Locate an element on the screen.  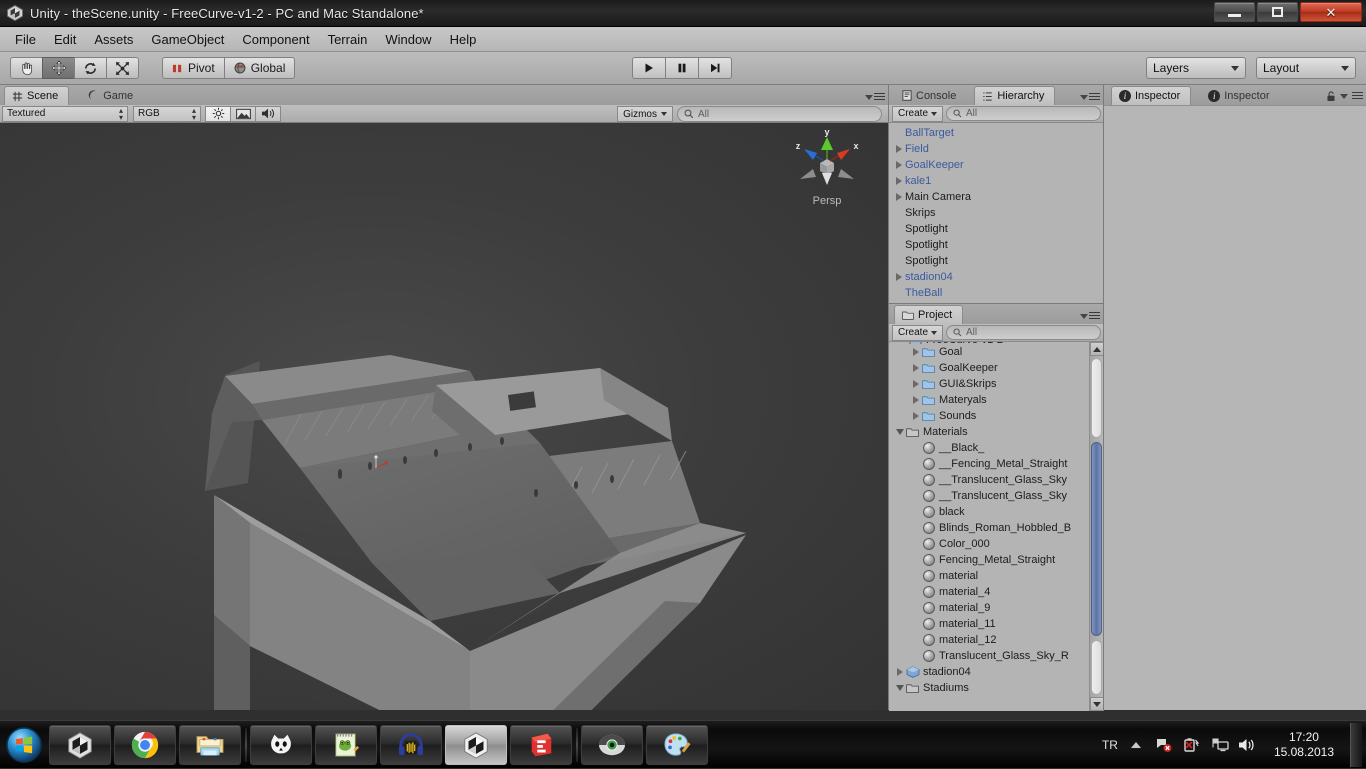
project-item-sounds: Sounds is located at coordinates (989, 416).